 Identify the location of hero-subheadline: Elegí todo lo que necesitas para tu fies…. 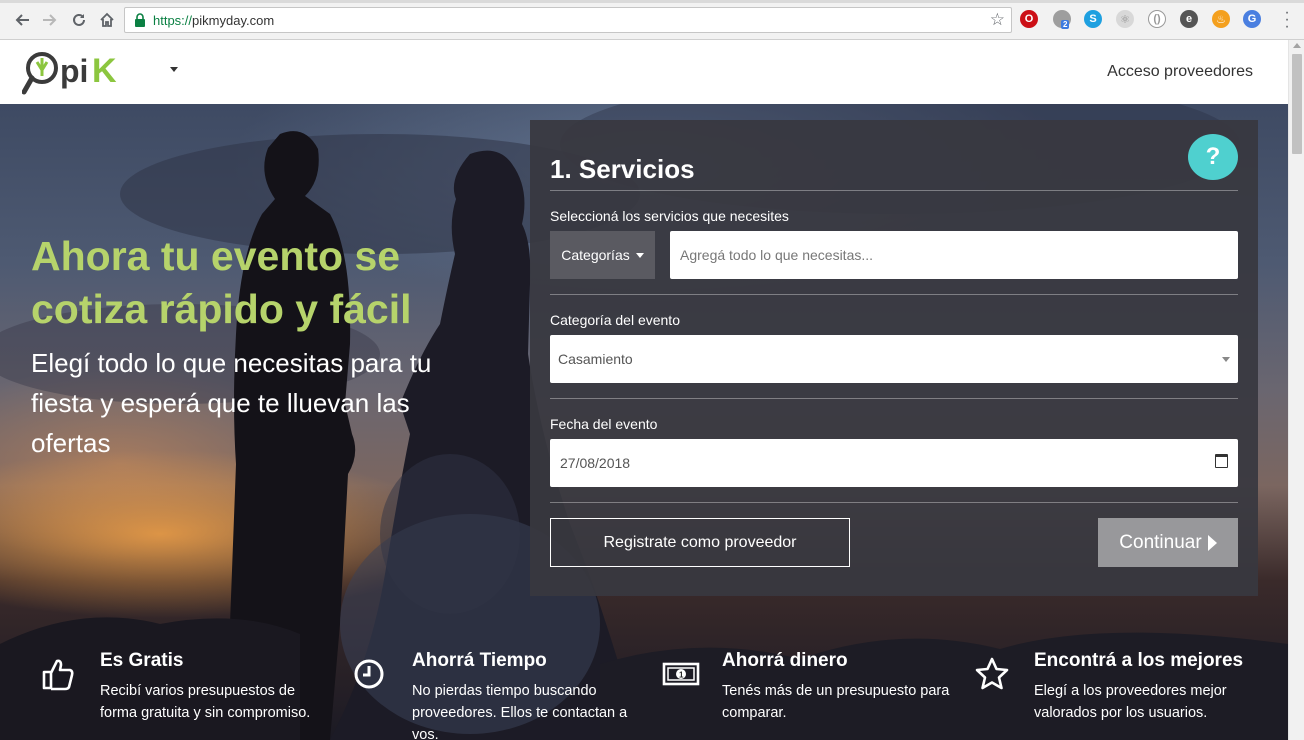
(231, 403).